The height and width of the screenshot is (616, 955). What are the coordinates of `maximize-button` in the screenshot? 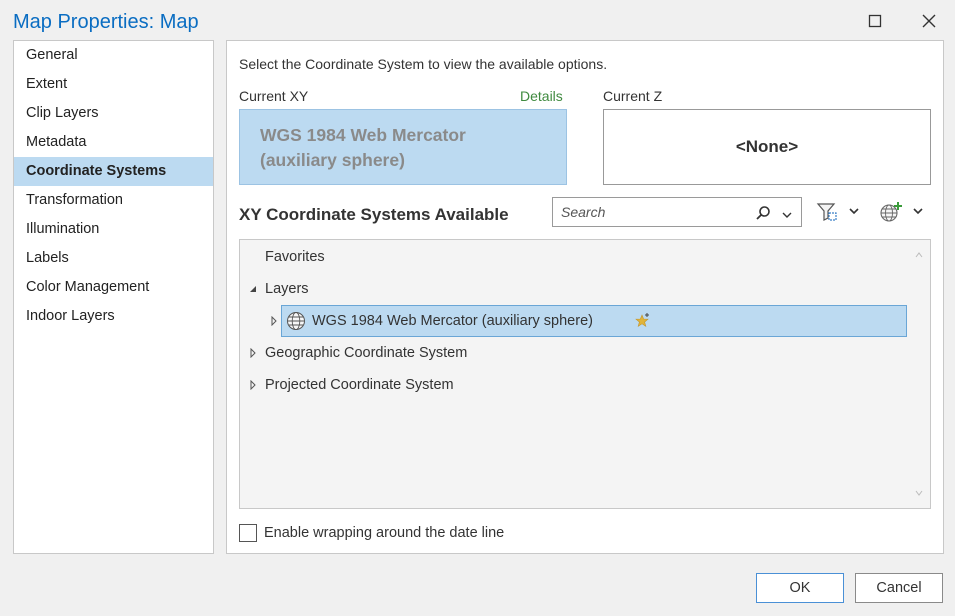 It's located at (875, 21).